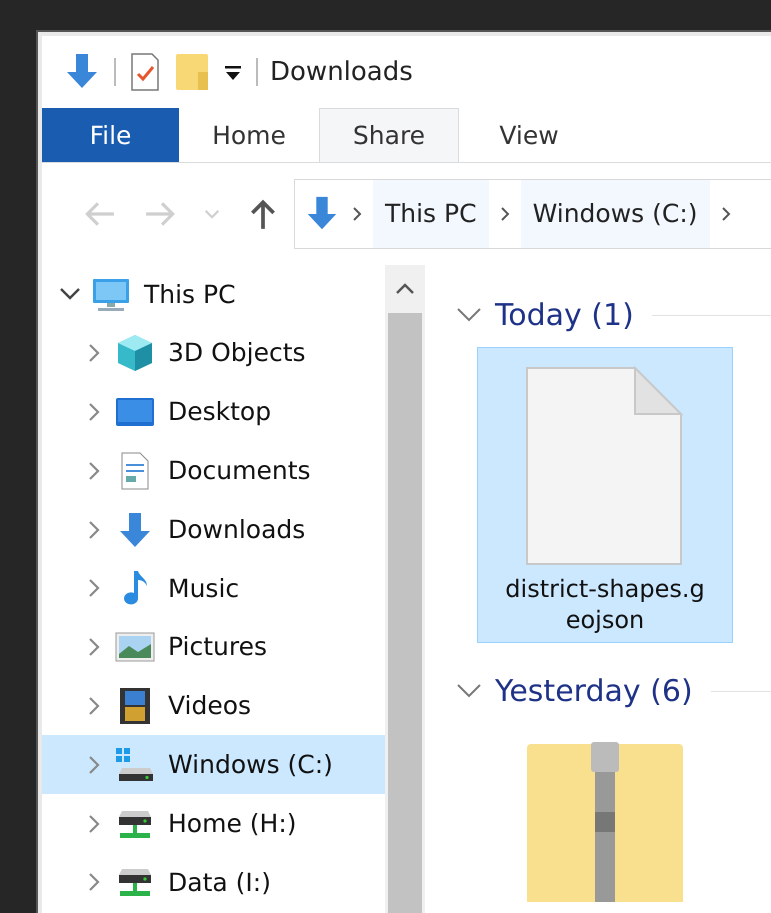  Describe the element at coordinates (213, 294) in the screenshot. I see `tree-item: This PC` at that location.